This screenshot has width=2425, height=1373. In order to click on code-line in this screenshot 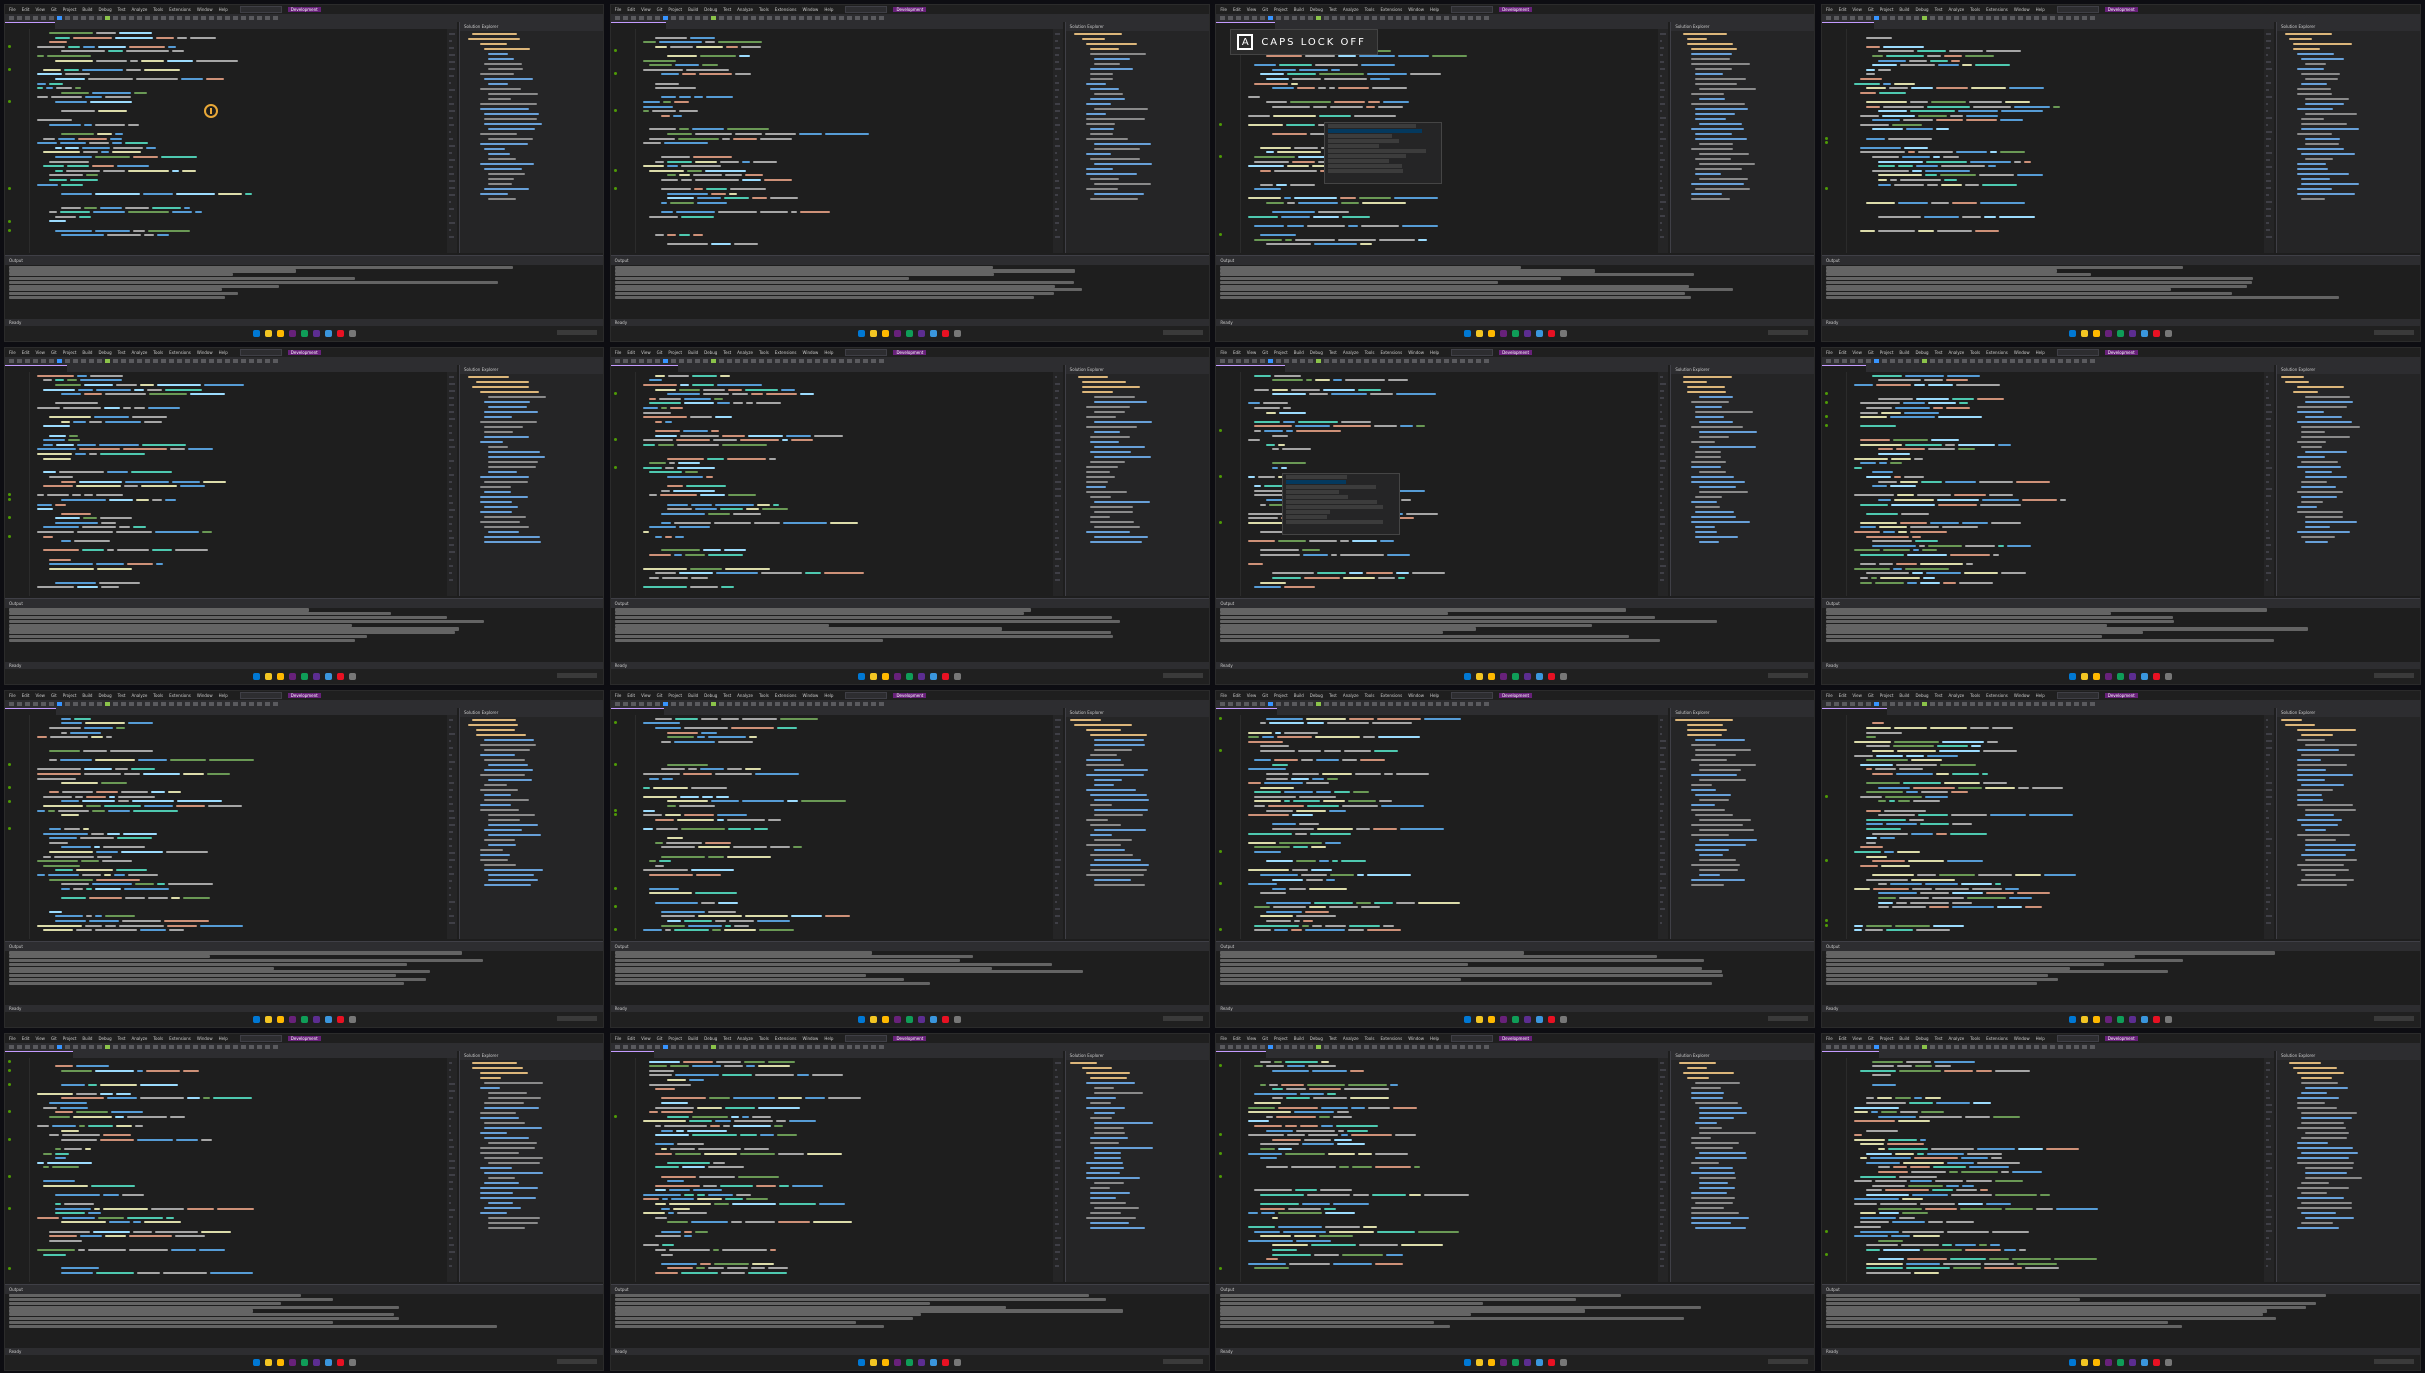, I will do `click(1449, 587)`.